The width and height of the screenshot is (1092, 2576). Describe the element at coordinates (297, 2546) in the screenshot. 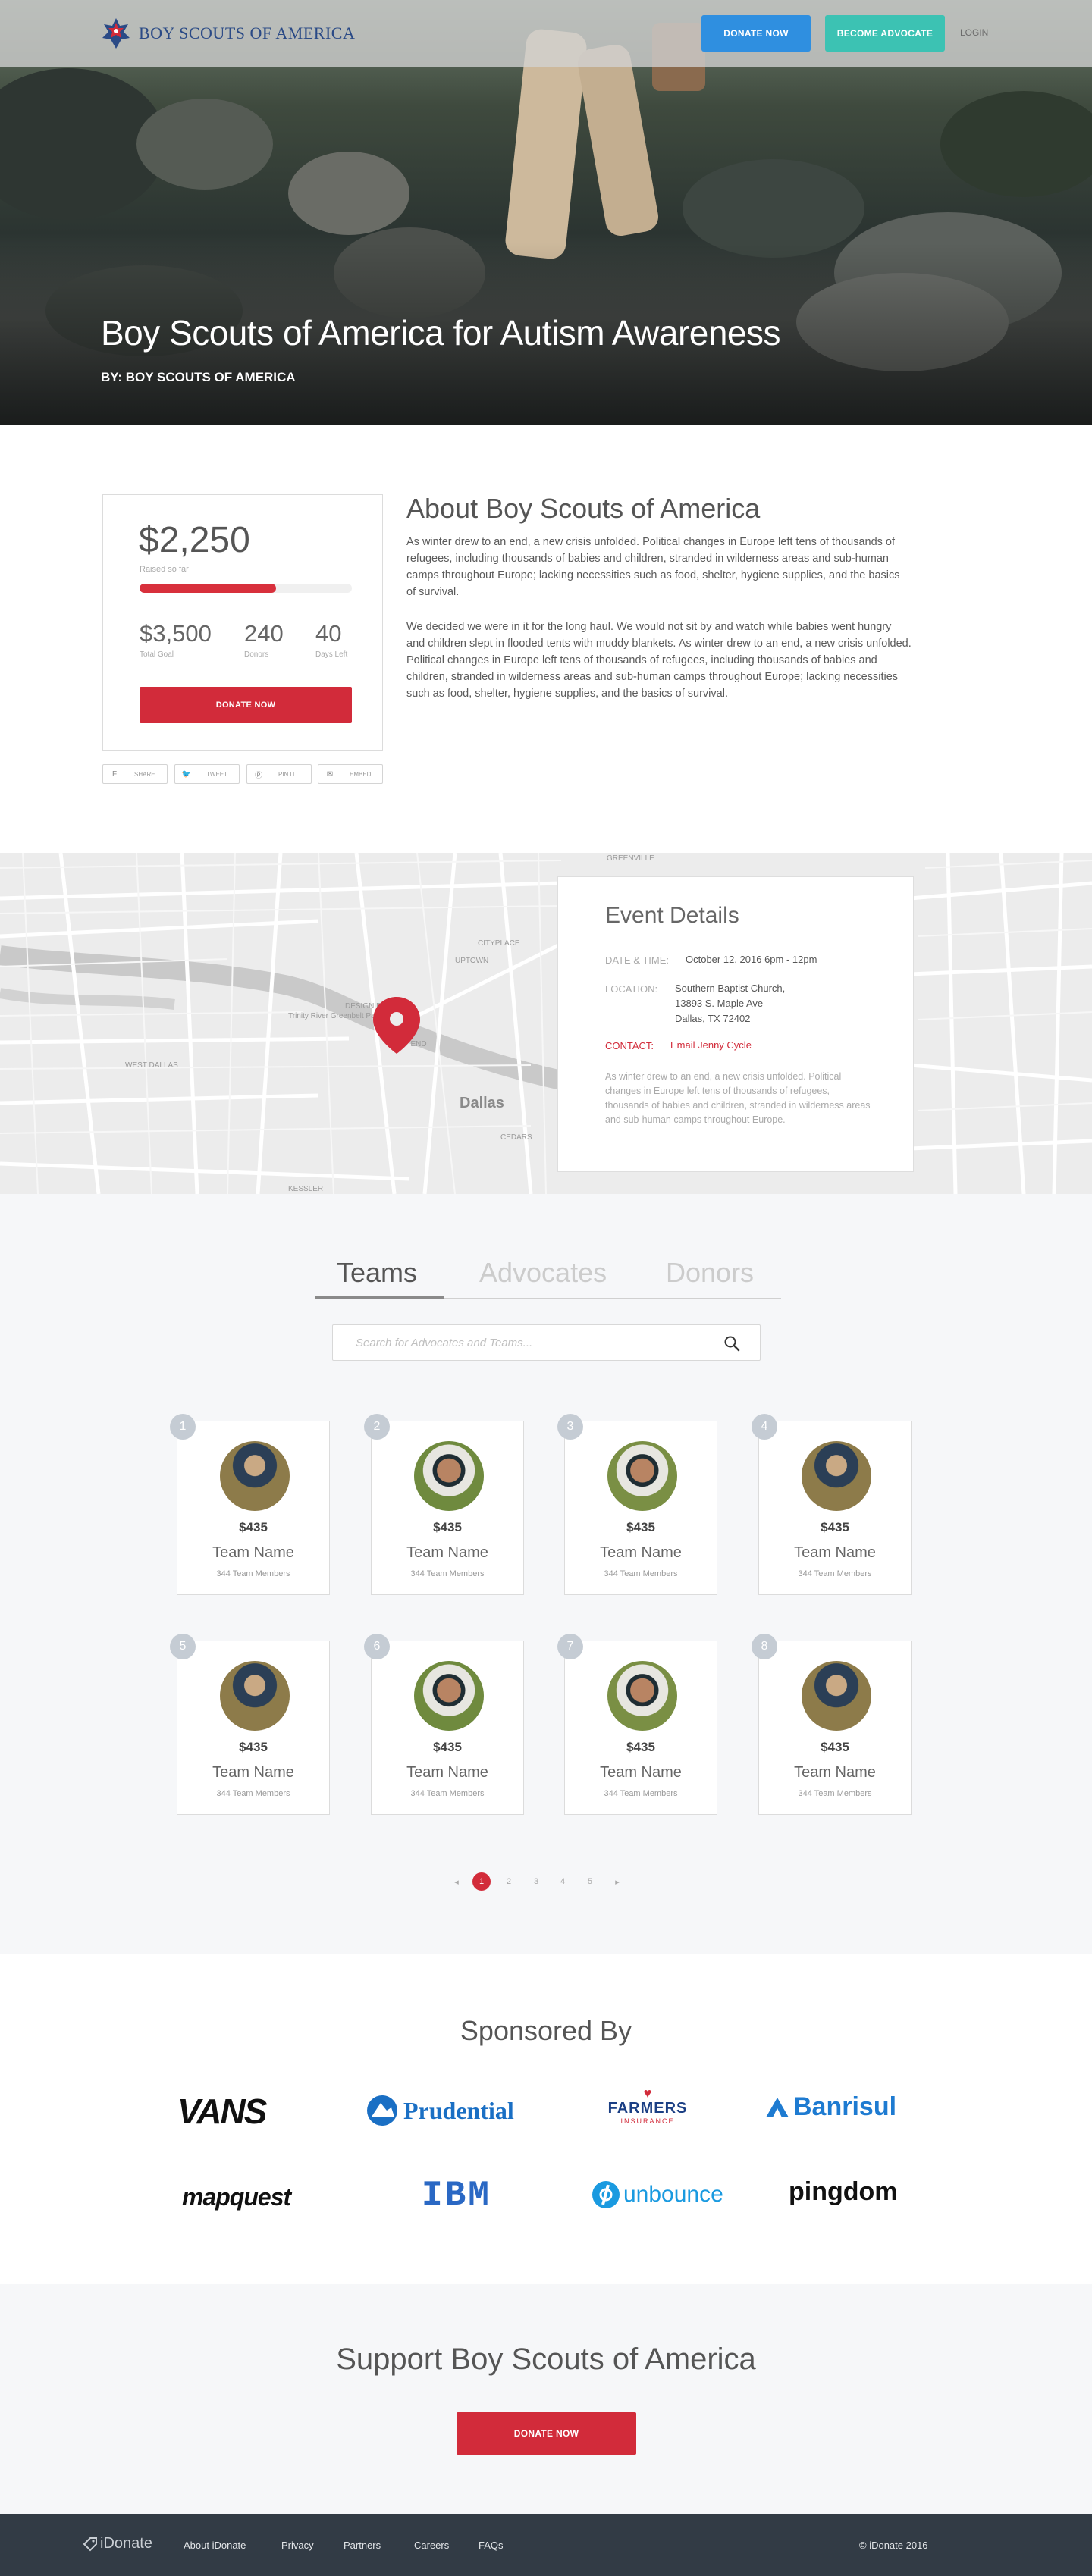

I see `footer-link-privacy: Privacy` at that location.